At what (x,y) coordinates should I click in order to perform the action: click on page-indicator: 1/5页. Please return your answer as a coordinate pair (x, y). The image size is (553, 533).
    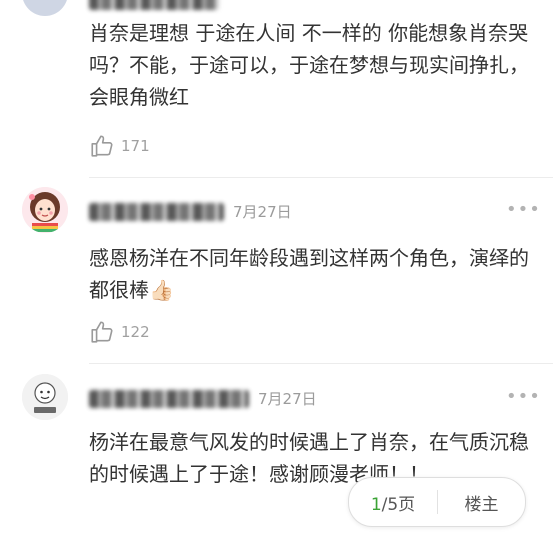
    Looking at the image, I should click on (393, 502).